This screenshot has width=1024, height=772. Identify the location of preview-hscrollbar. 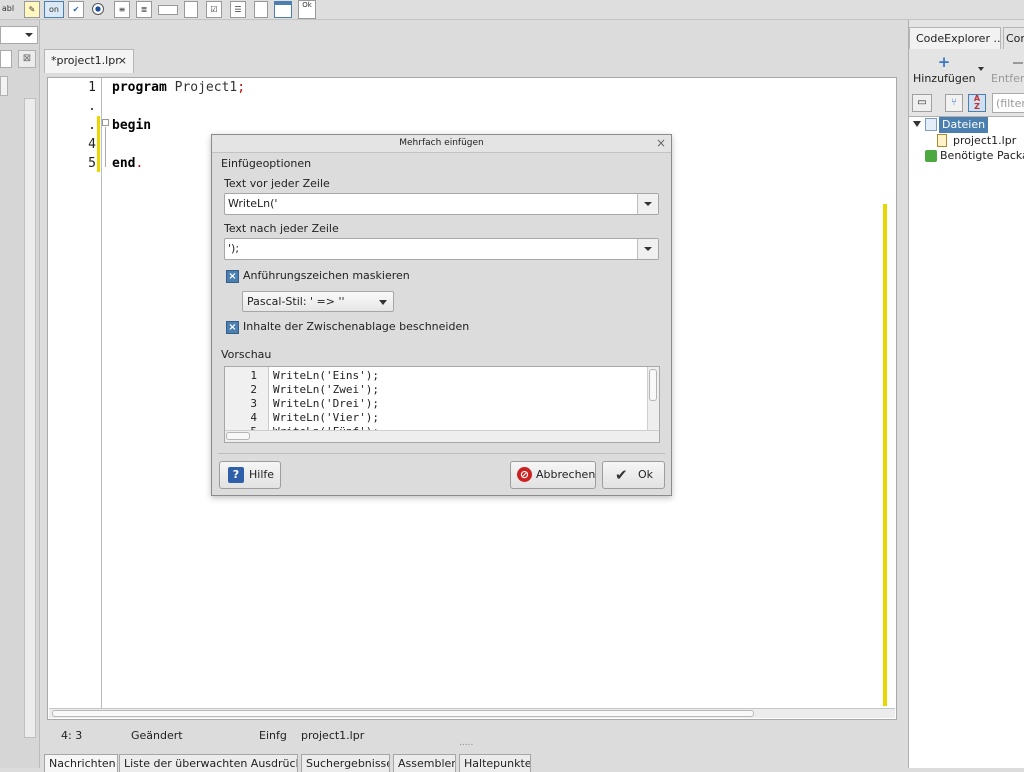
(442, 436).